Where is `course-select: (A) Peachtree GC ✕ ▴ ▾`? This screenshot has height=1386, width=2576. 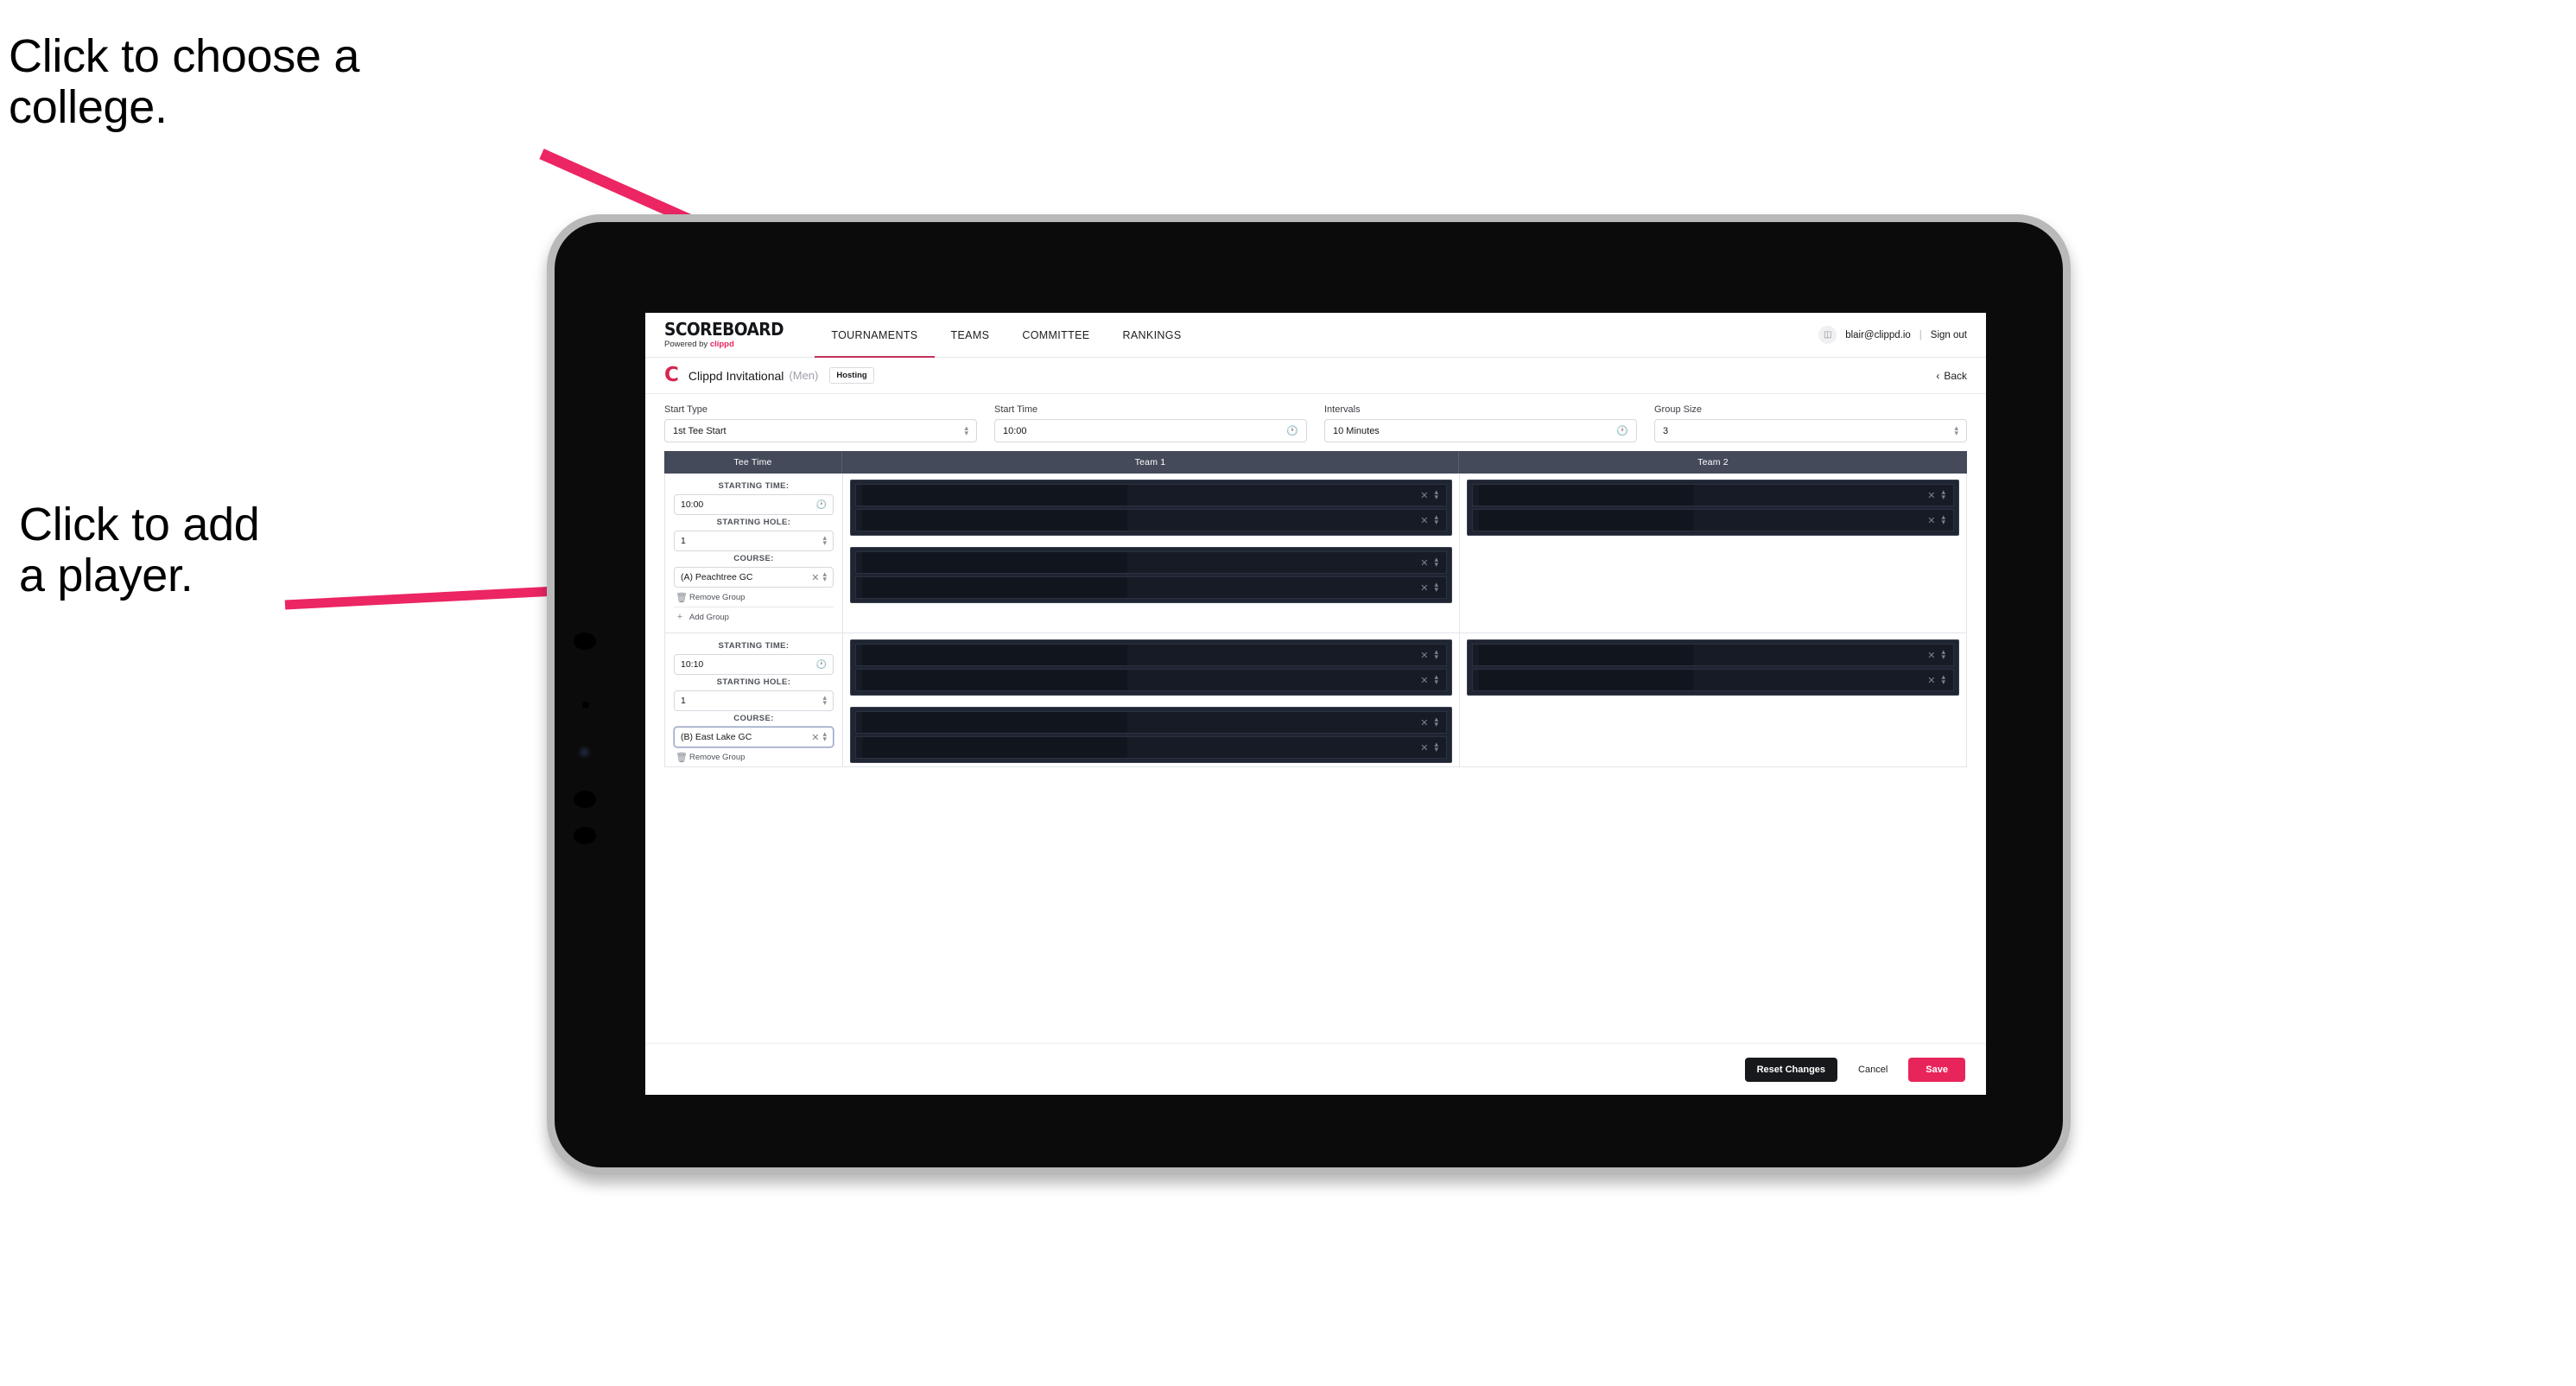 course-select: (A) Peachtree GC ✕ ▴ ▾ is located at coordinates (754, 577).